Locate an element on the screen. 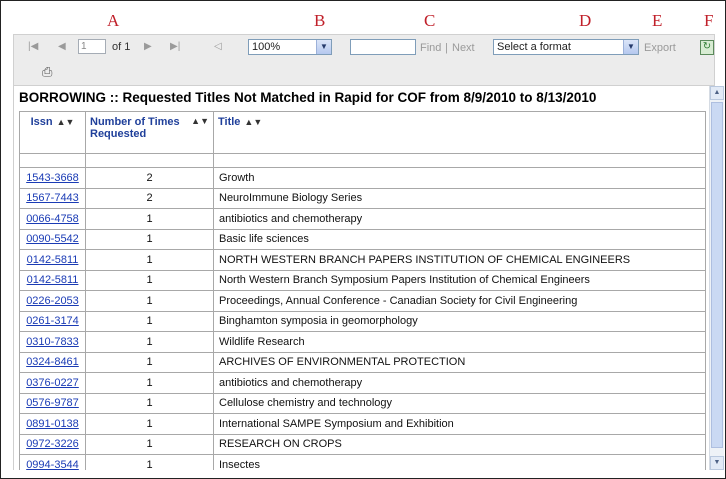 The image size is (726, 479). issn-link: 0226-2053 is located at coordinates (52, 301).